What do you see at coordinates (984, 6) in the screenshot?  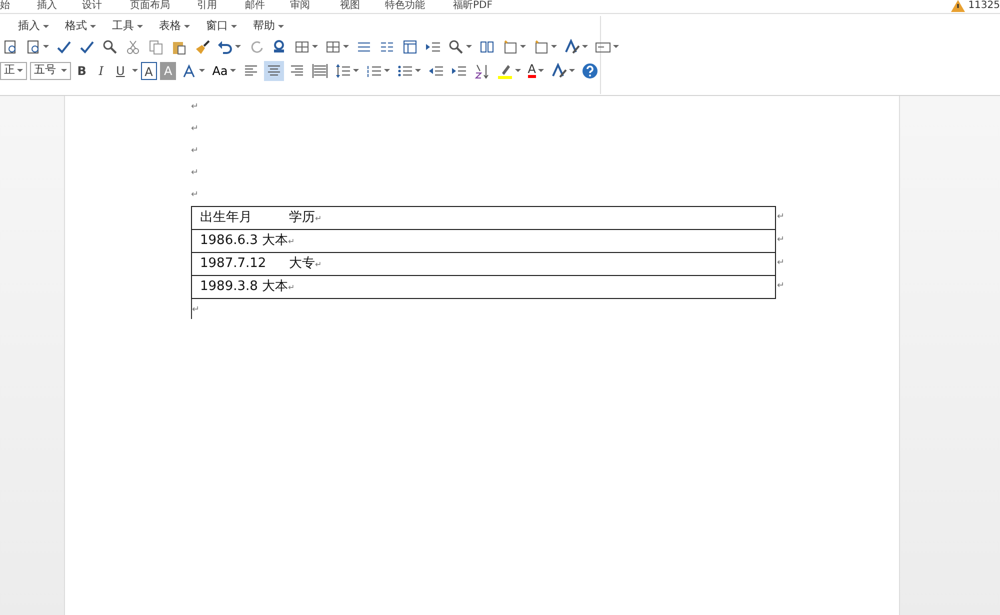 I see `account-name: 11325` at bounding box center [984, 6].